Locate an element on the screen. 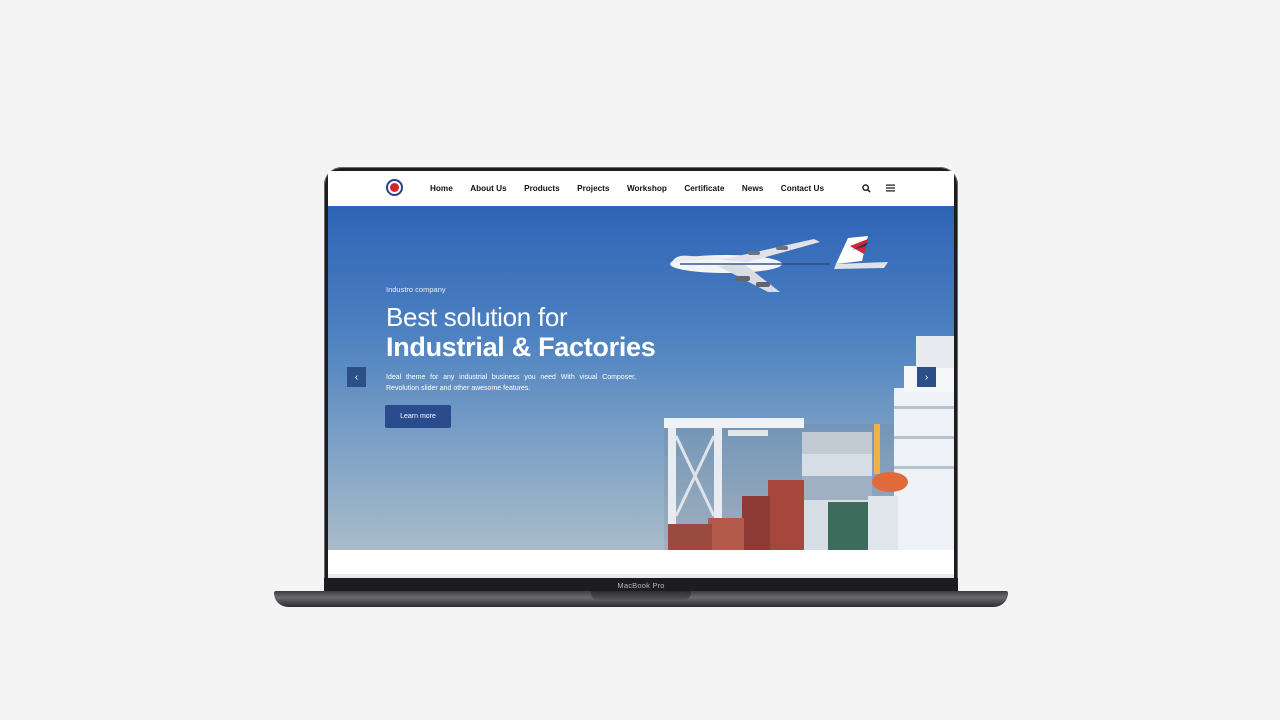  chevron-left-icon: ‹ is located at coordinates (356, 377).